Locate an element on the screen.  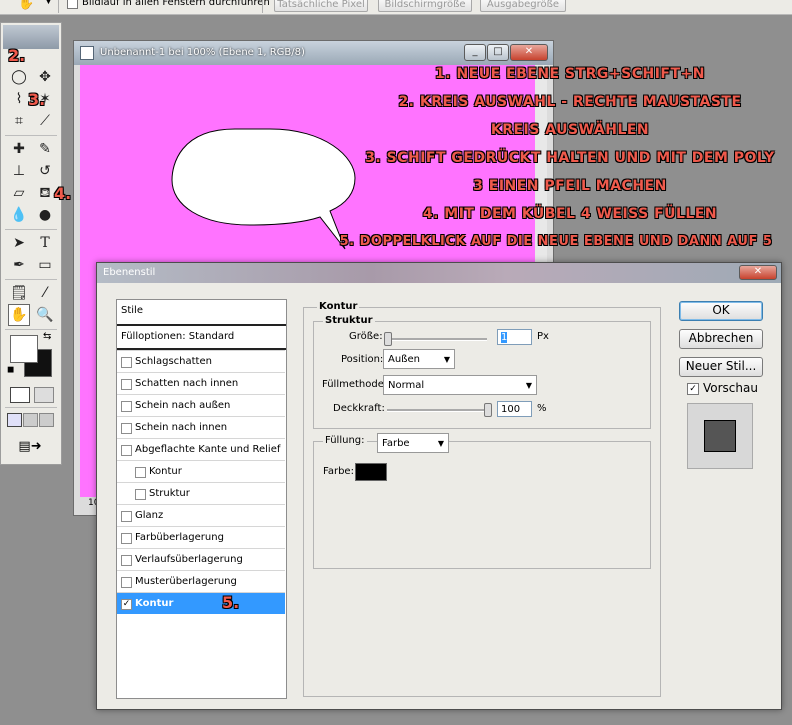
shape-tool-icon: ▭ is located at coordinates (45, 265).